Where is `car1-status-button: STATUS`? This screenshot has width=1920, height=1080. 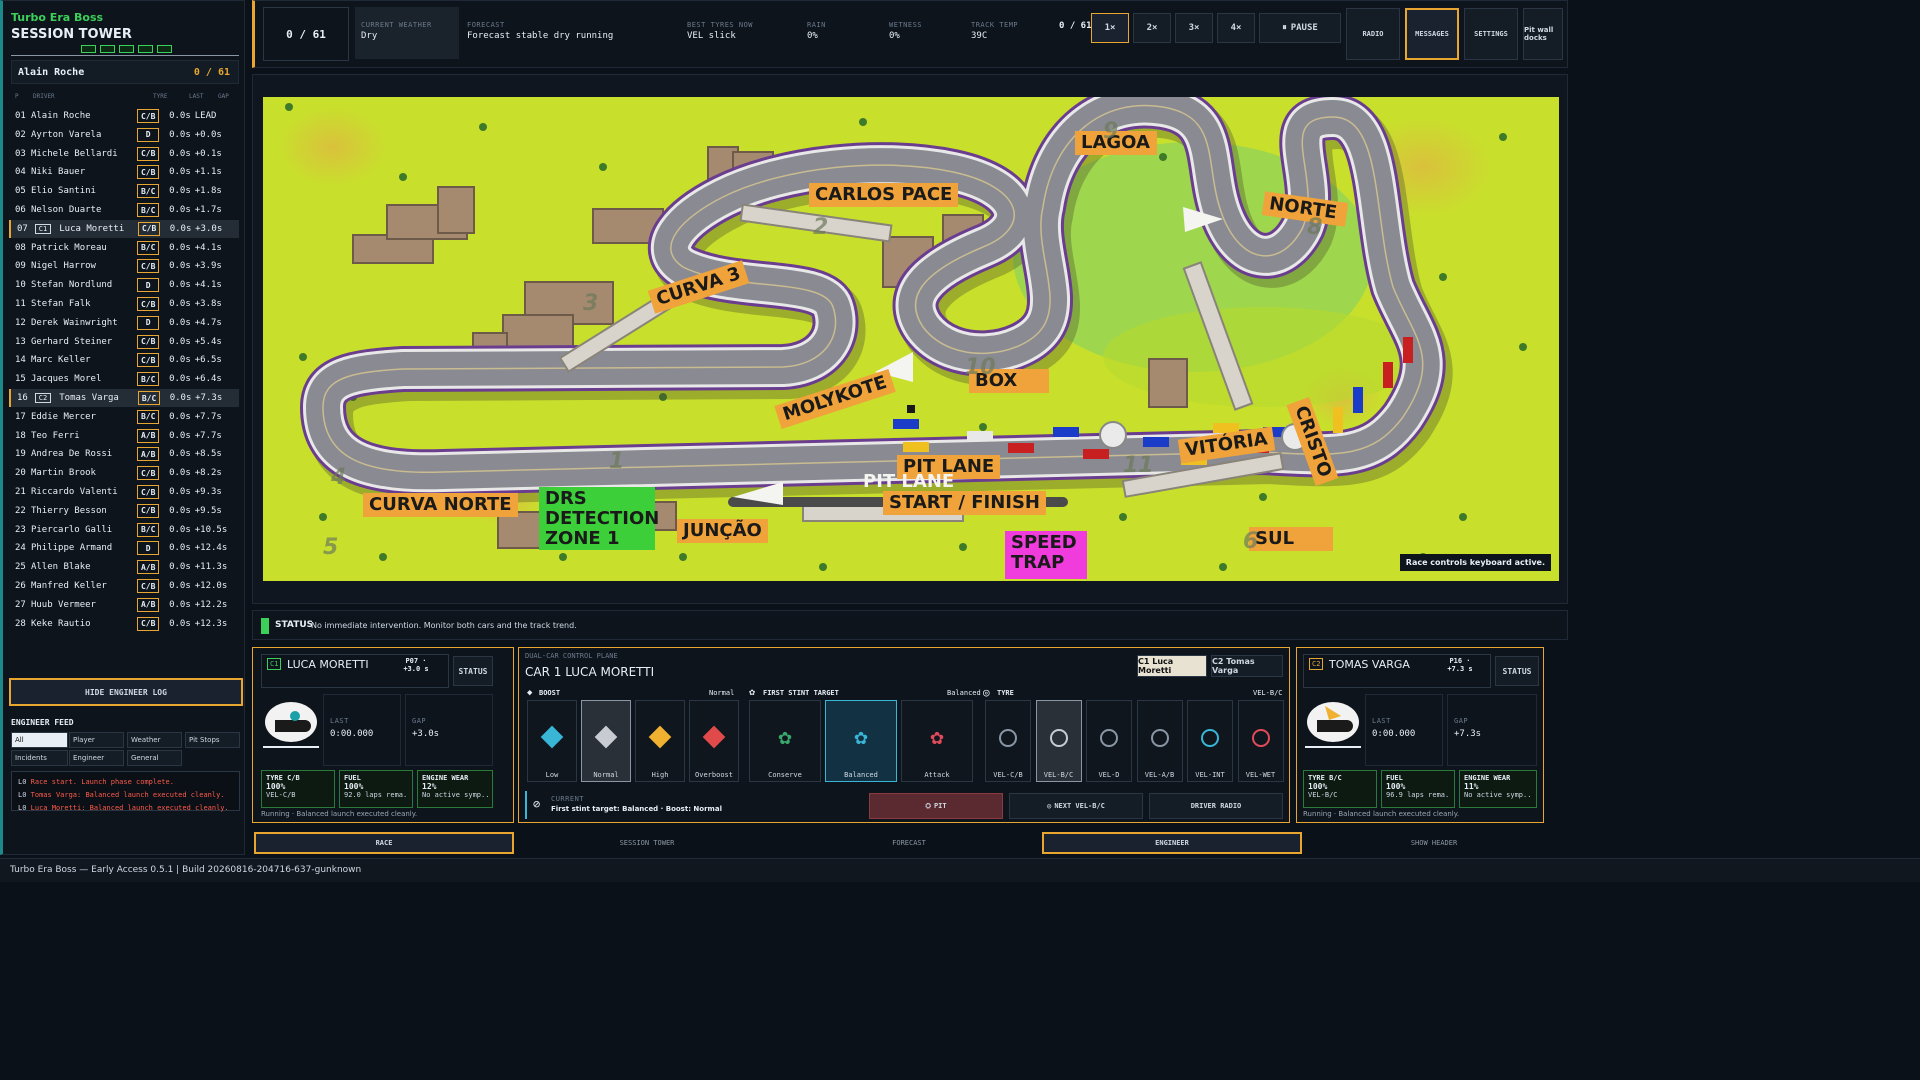
car1-status-button: STATUS is located at coordinates (473, 671).